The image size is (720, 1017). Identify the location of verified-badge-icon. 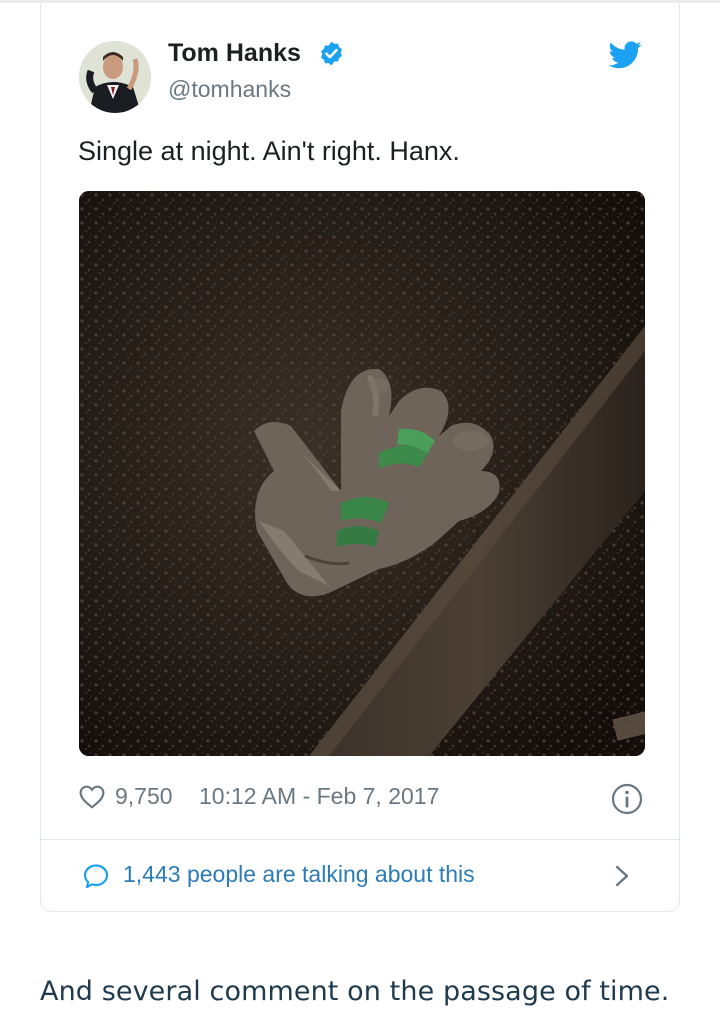
(331, 53).